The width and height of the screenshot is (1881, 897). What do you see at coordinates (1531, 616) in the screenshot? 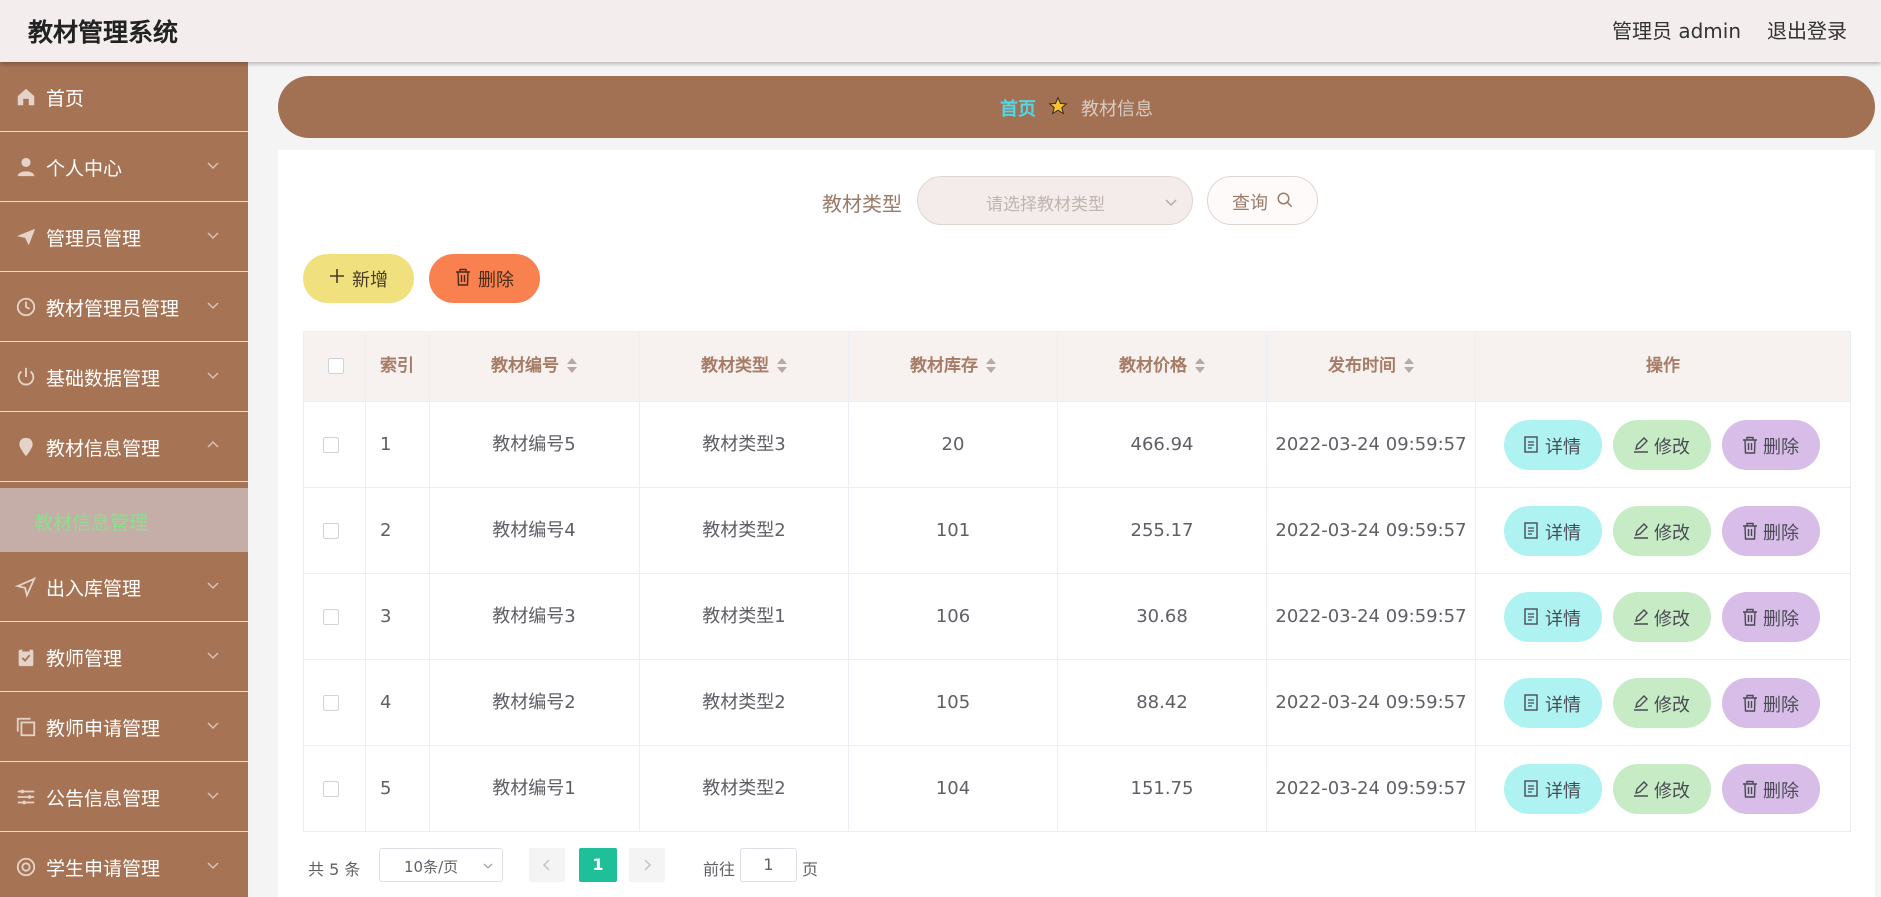
I see `document-icon` at bounding box center [1531, 616].